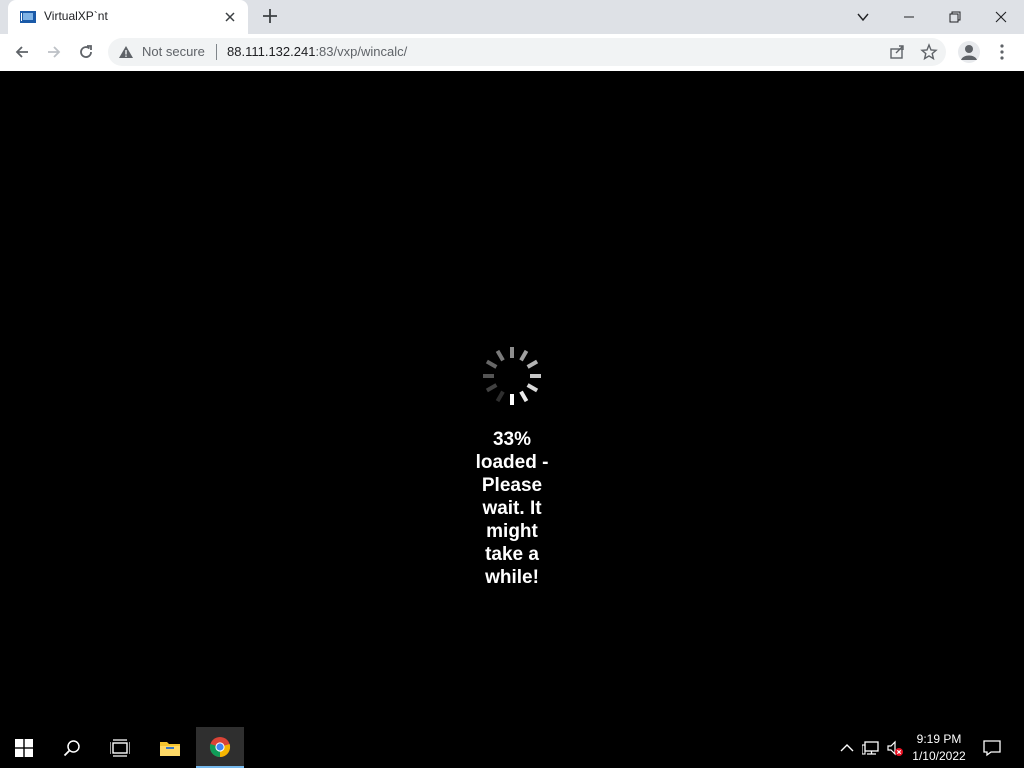 Image resolution: width=1024 pixels, height=768 pixels. What do you see at coordinates (992, 748) in the screenshot?
I see `notification-icon` at bounding box center [992, 748].